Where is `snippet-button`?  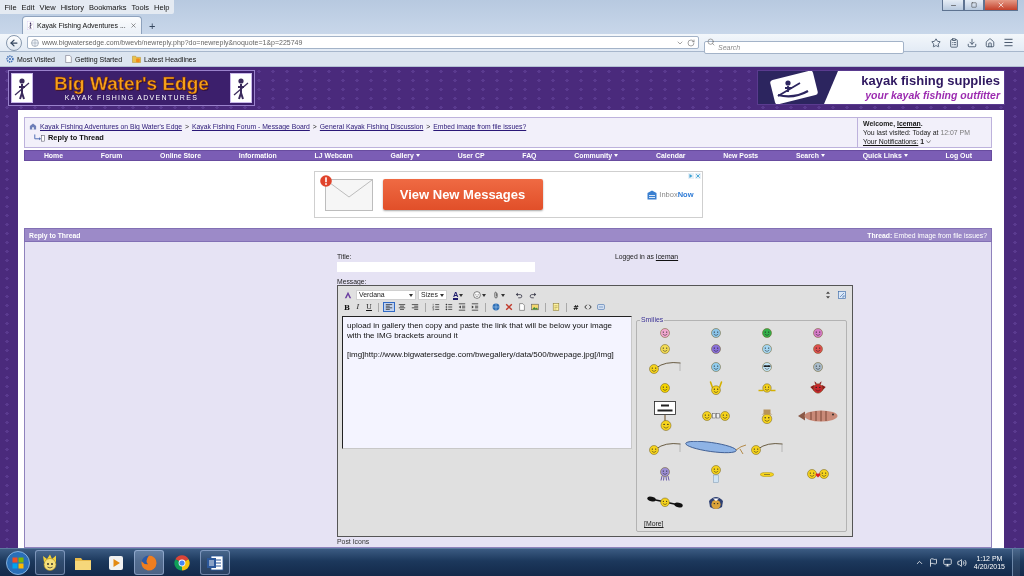 snippet-button is located at coordinates (601, 307).